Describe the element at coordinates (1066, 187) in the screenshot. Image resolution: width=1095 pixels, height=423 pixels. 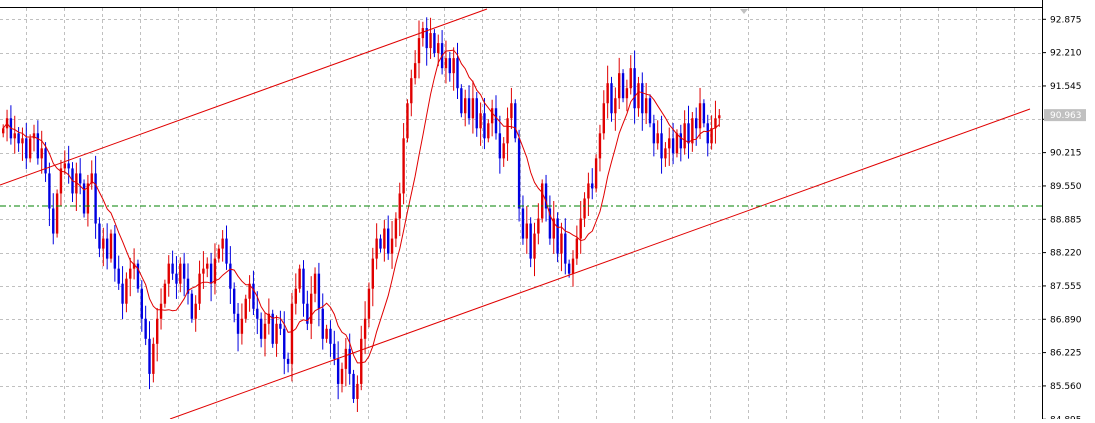
I see `y-tick-label: 89.550` at that location.